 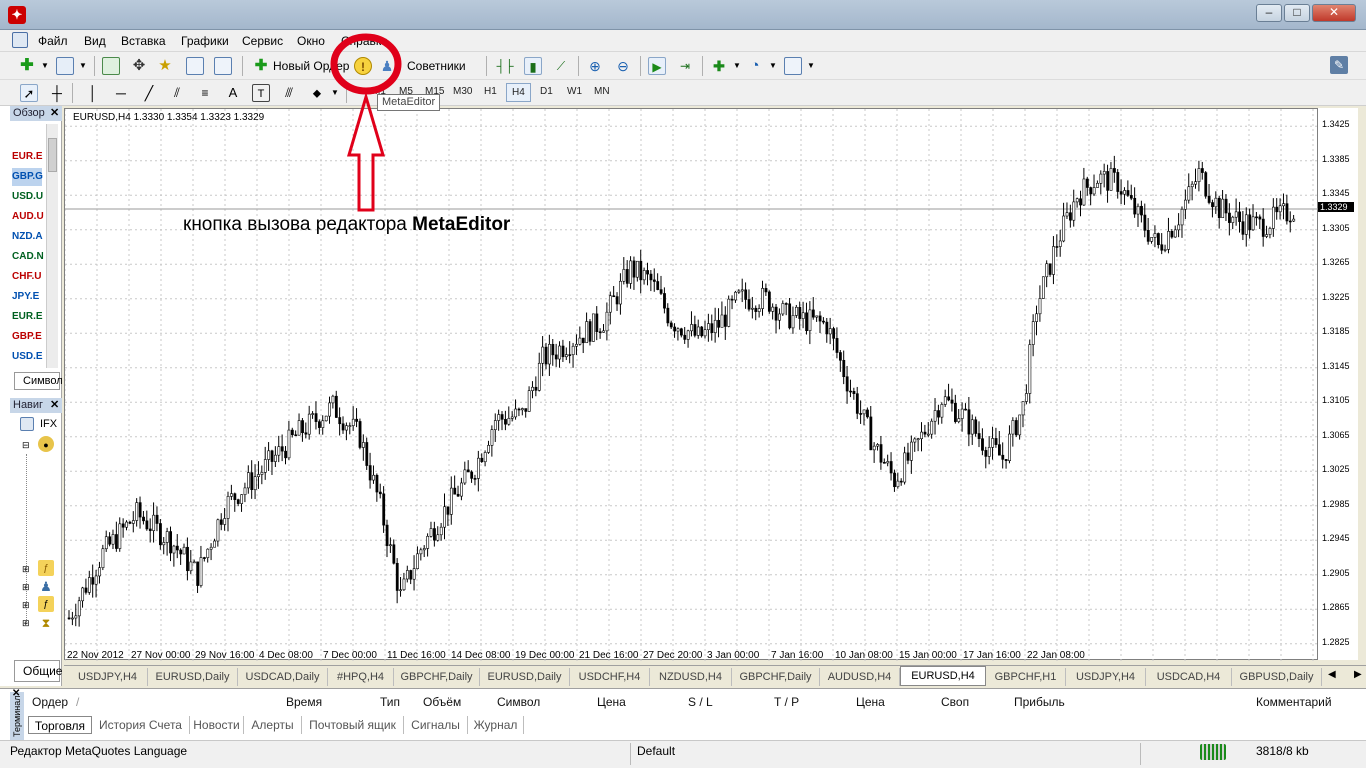 I want to click on market-watch-icon, so click(x=111, y=66).